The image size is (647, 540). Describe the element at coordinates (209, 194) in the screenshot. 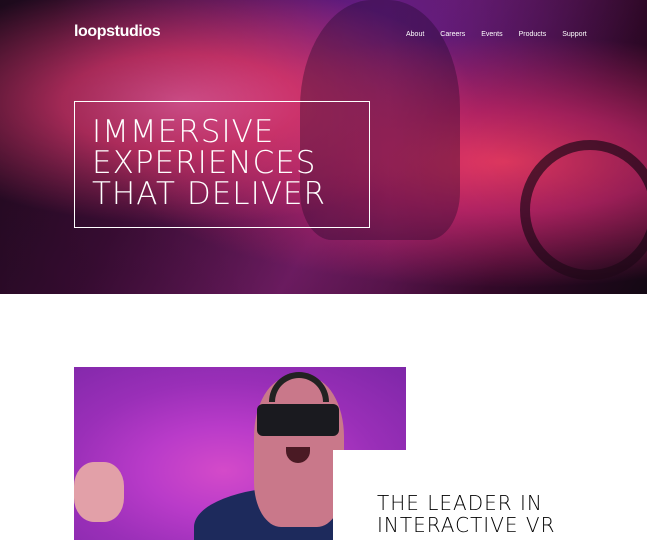

I see `hero-headline-line: THAT DELIVER` at that location.